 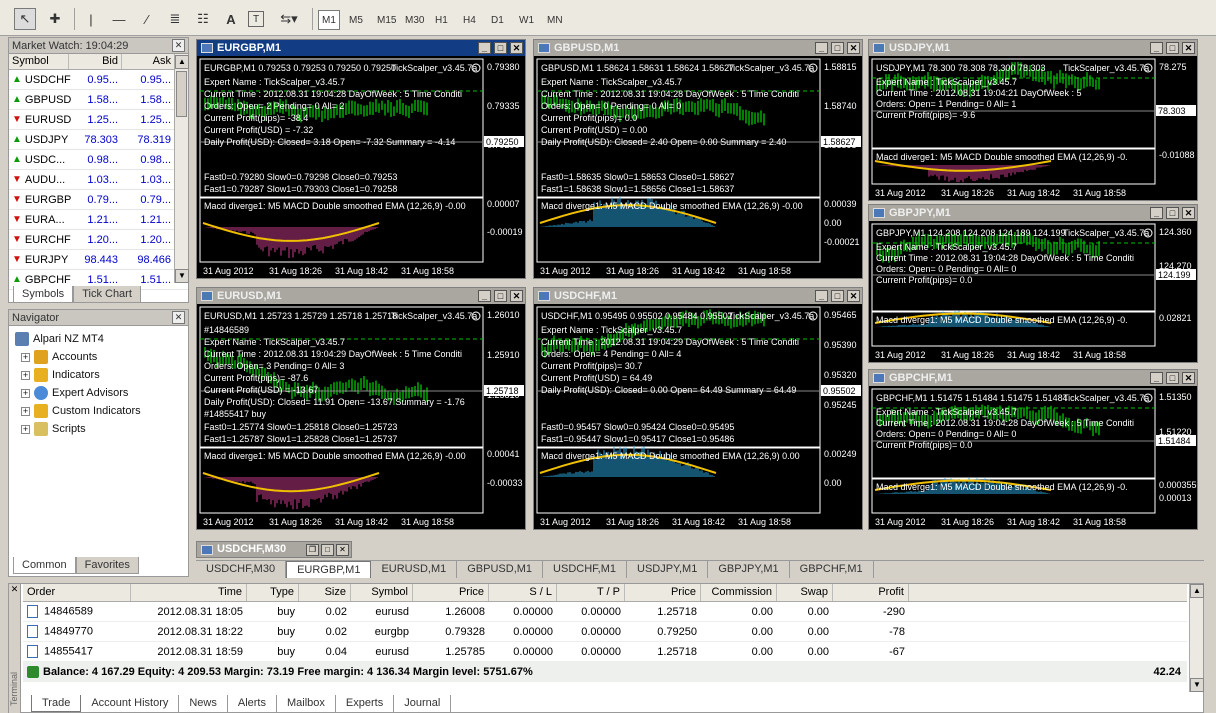 What do you see at coordinates (361, 48) in the screenshot?
I see `chart-title-bar: EURGBP,M1 _ □ ✕` at bounding box center [361, 48].